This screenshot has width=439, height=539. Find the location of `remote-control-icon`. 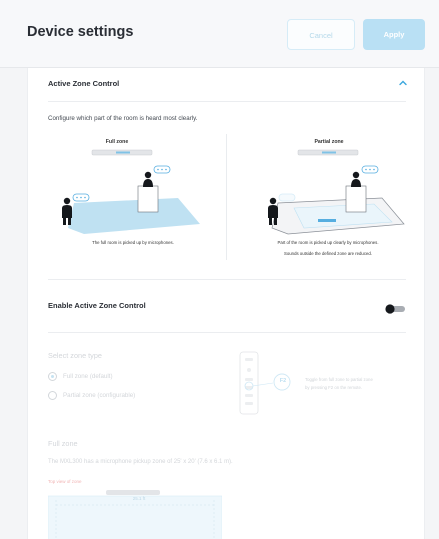

remote-control-icon is located at coordinates (265, 383).